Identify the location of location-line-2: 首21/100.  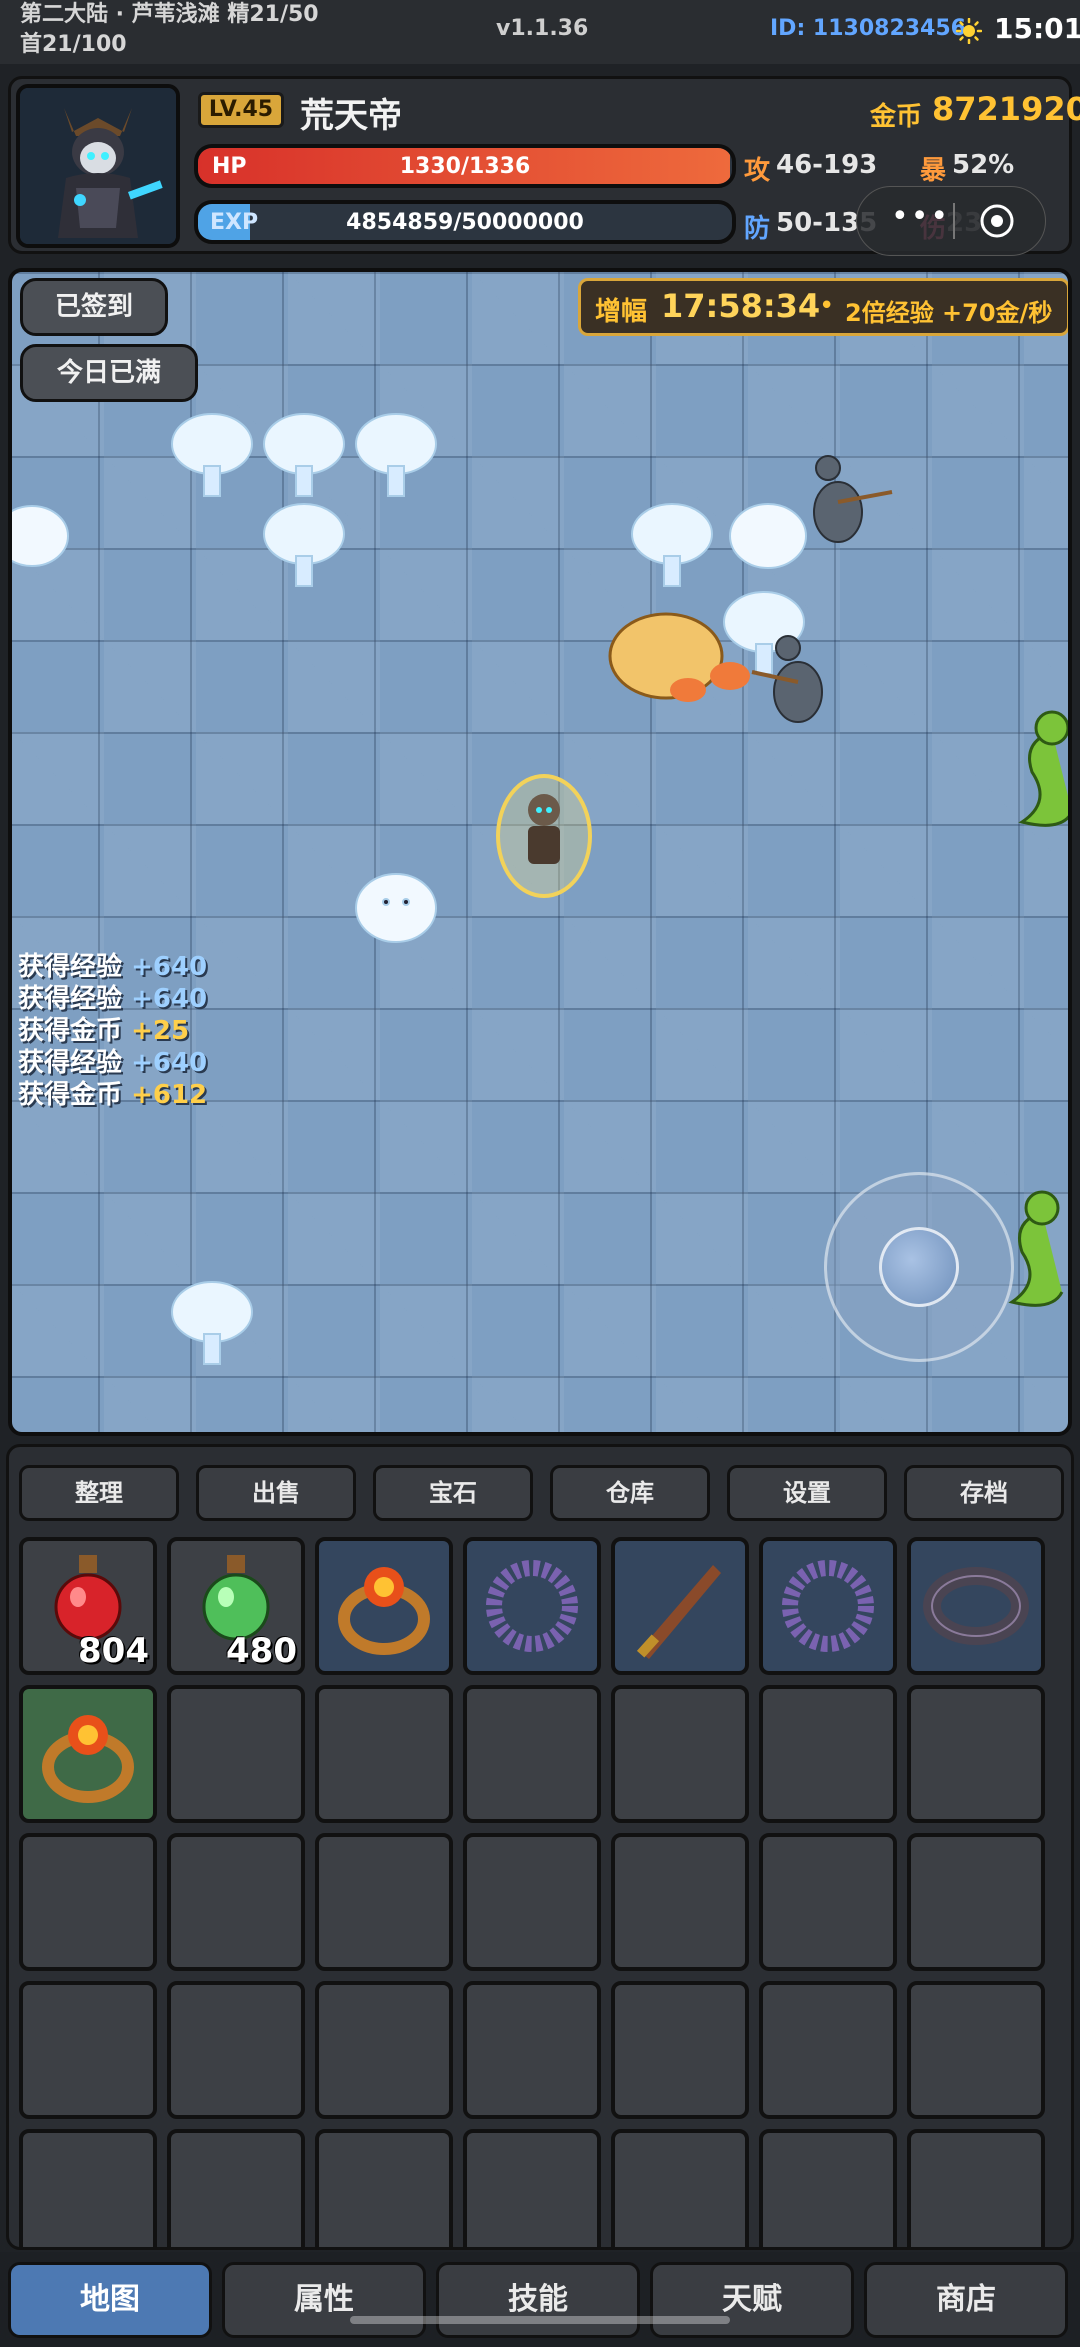
(73, 44).